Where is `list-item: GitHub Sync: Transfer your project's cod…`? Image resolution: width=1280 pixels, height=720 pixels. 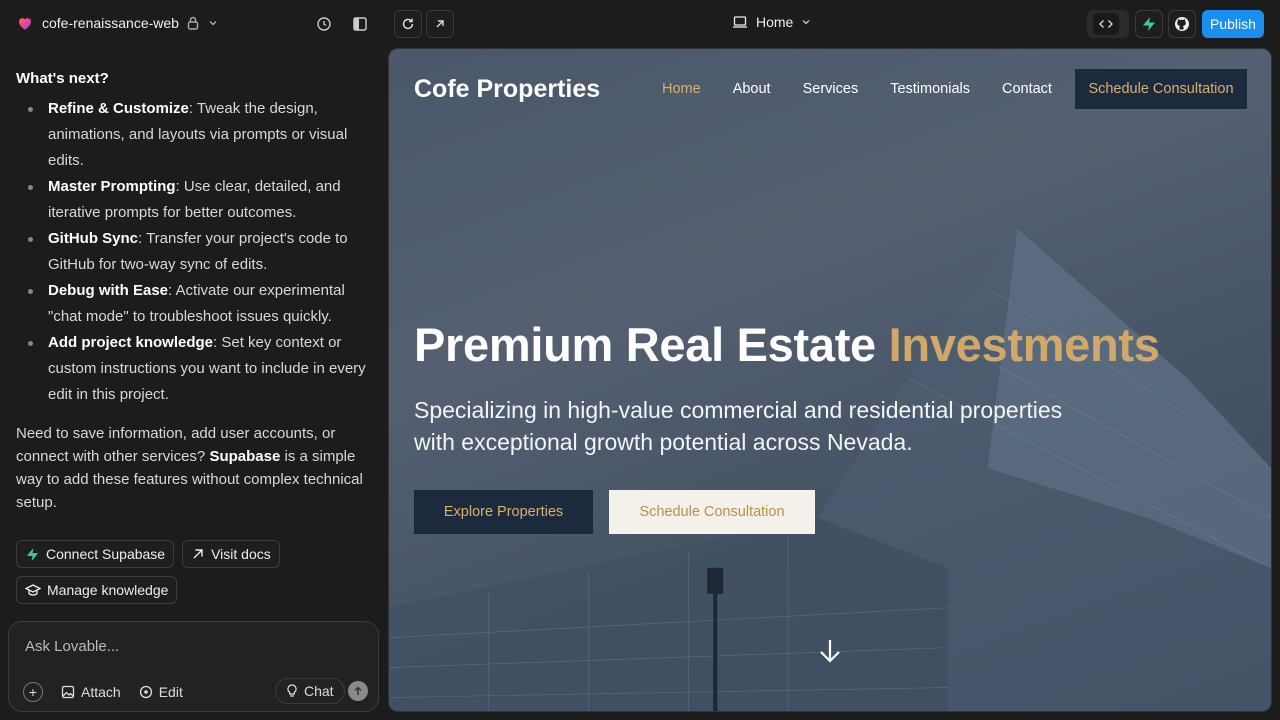 list-item: GitHub Sync: Transfer your project's cod… is located at coordinates (200, 252).